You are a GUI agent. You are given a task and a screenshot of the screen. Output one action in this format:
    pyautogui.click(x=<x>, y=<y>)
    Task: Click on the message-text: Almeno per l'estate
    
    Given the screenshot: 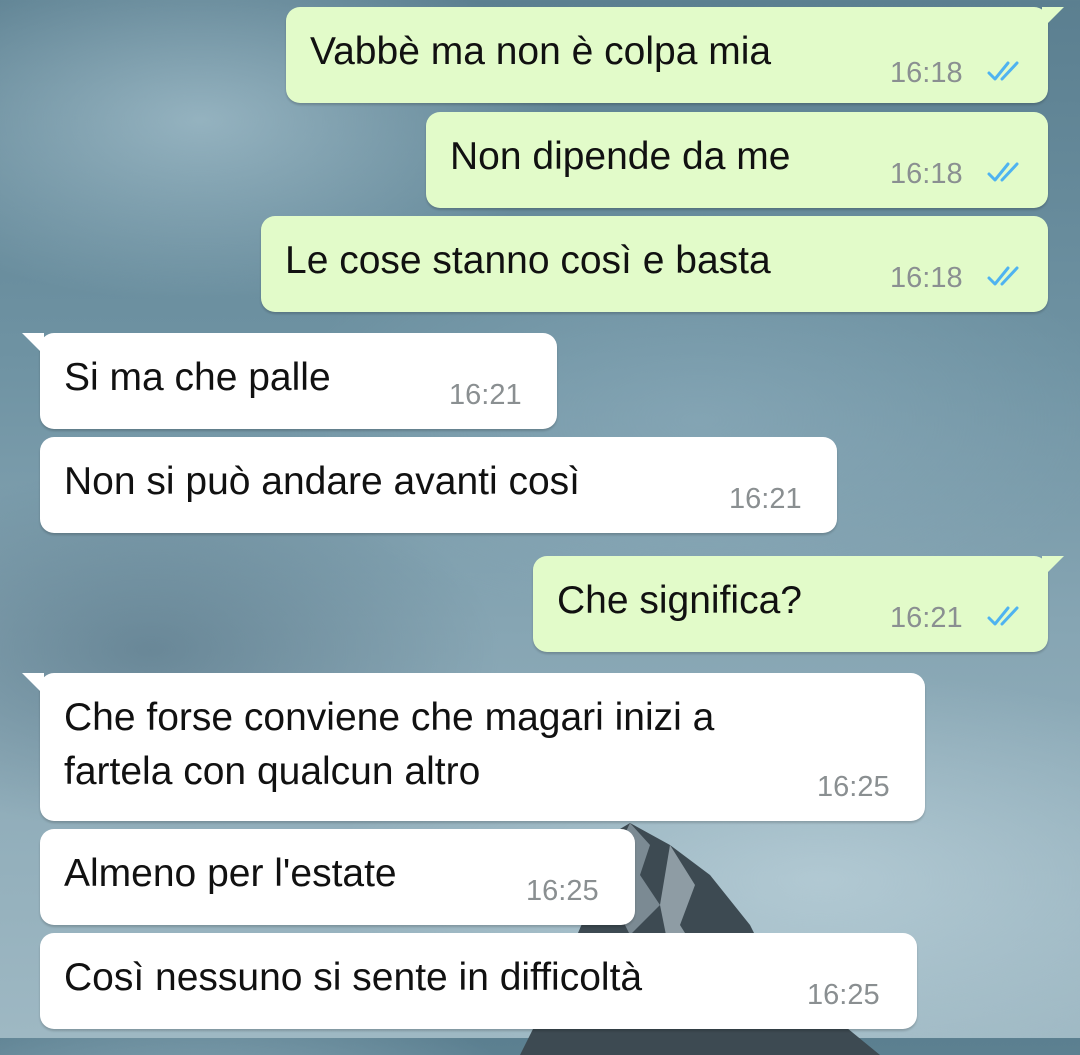 What is the action you would take?
    pyautogui.click(x=230, y=873)
    